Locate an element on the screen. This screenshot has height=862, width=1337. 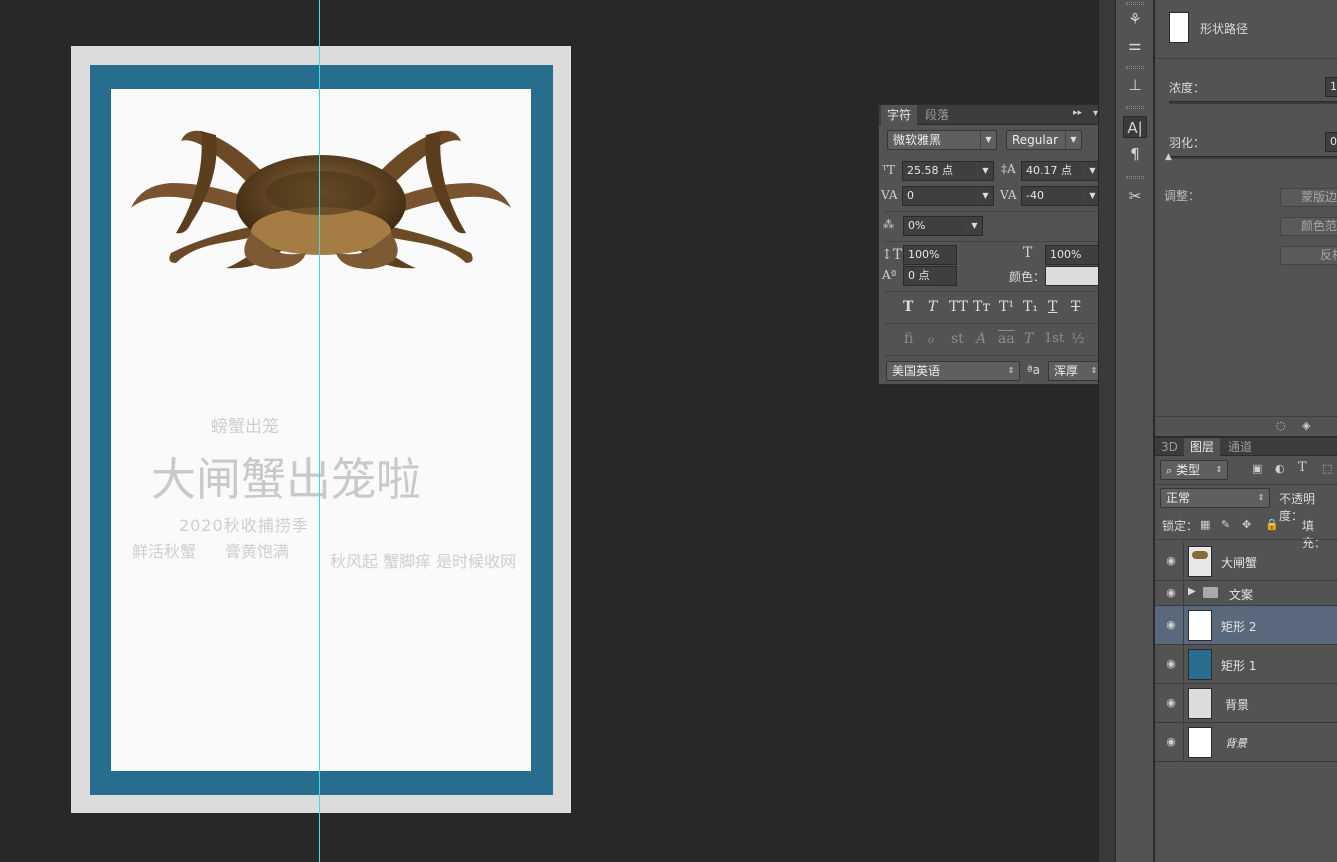
font-style-dropdown: Regular ▼ is located at coordinates (1044, 140).